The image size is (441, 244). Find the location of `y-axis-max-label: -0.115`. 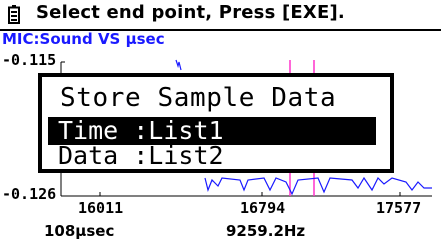

y-axis-max-label: -0.115 is located at coordinates (29, 60).